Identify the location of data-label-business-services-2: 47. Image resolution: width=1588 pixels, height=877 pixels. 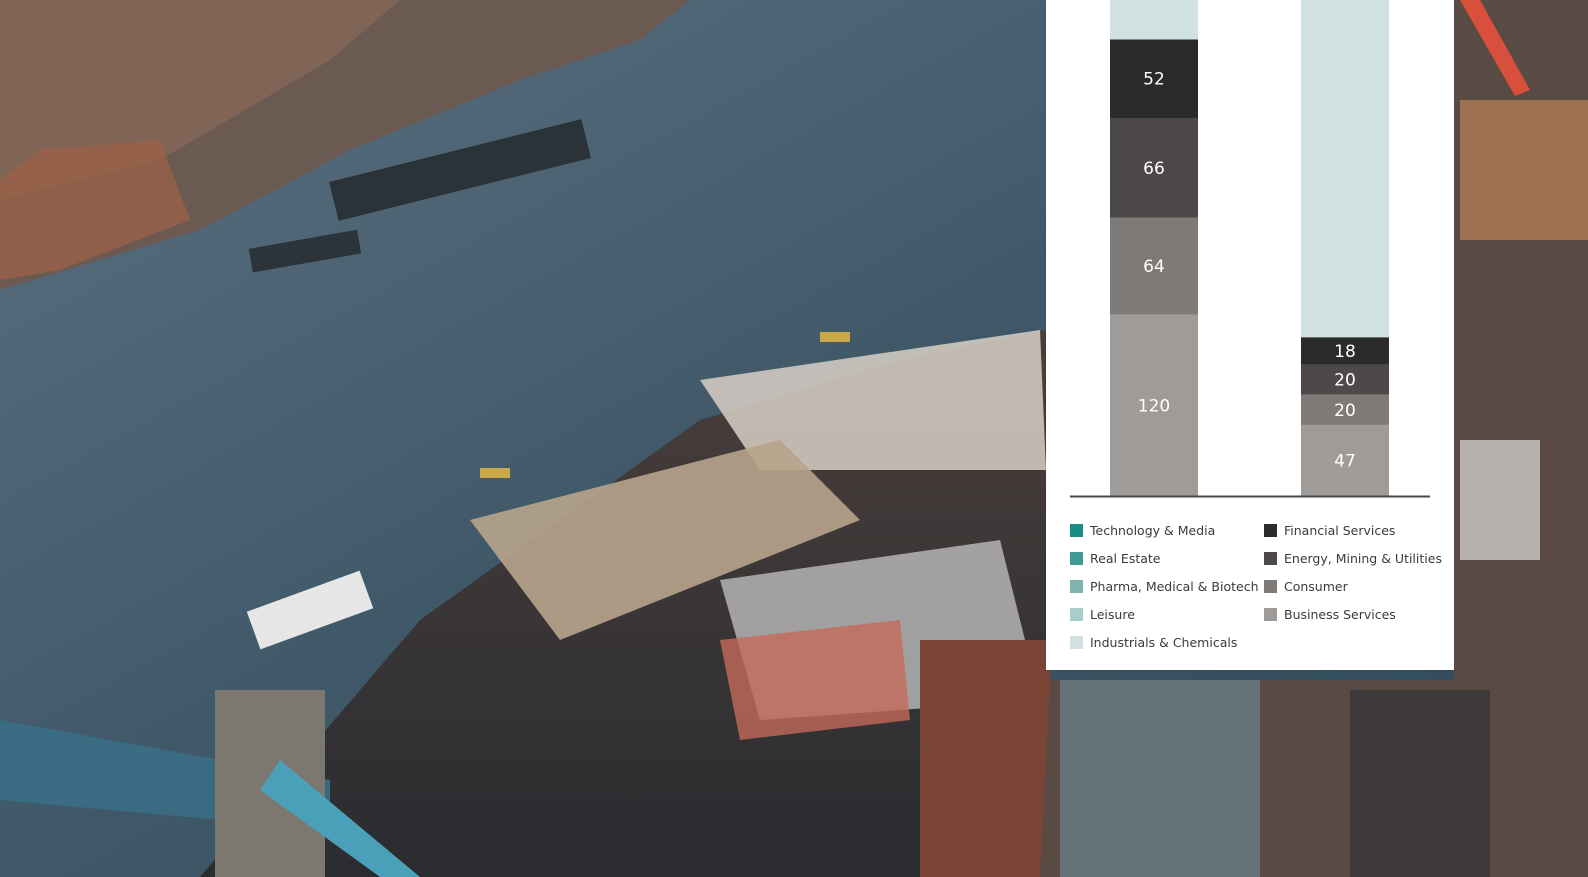
(1345, 461).